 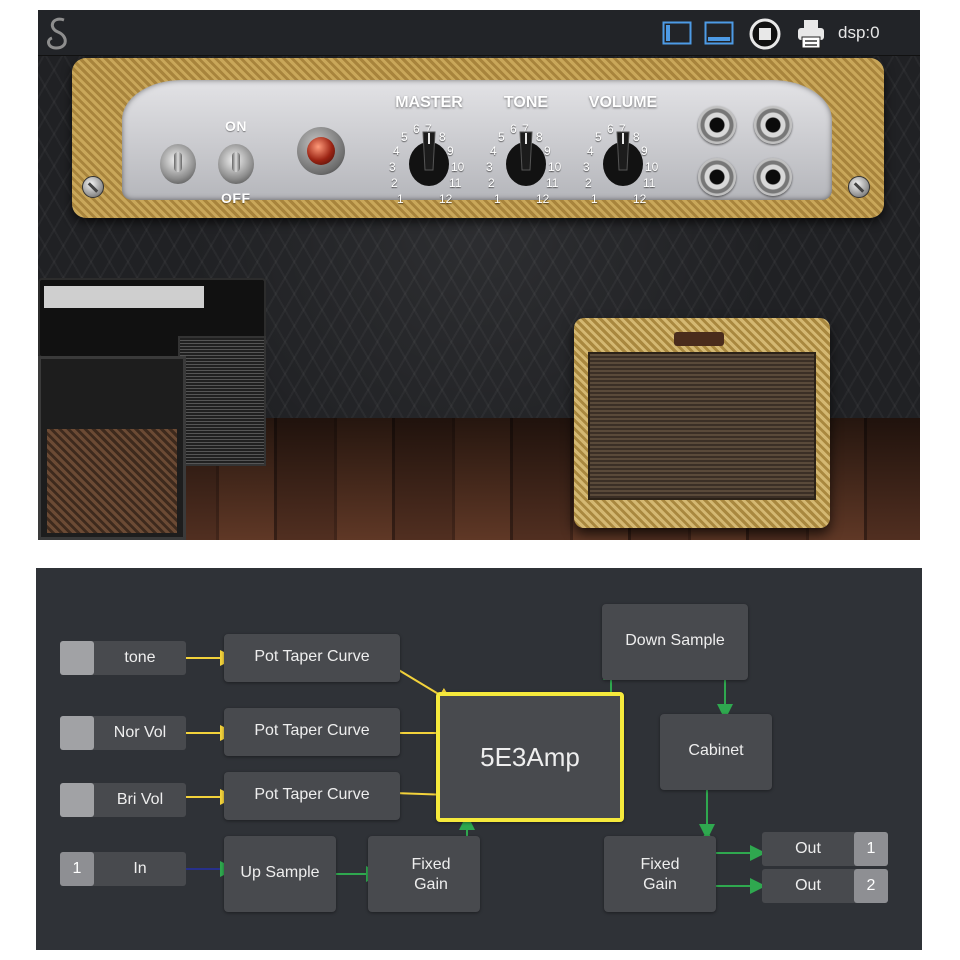 I want to click on off-label: OFF, so click(x=236, y=198).